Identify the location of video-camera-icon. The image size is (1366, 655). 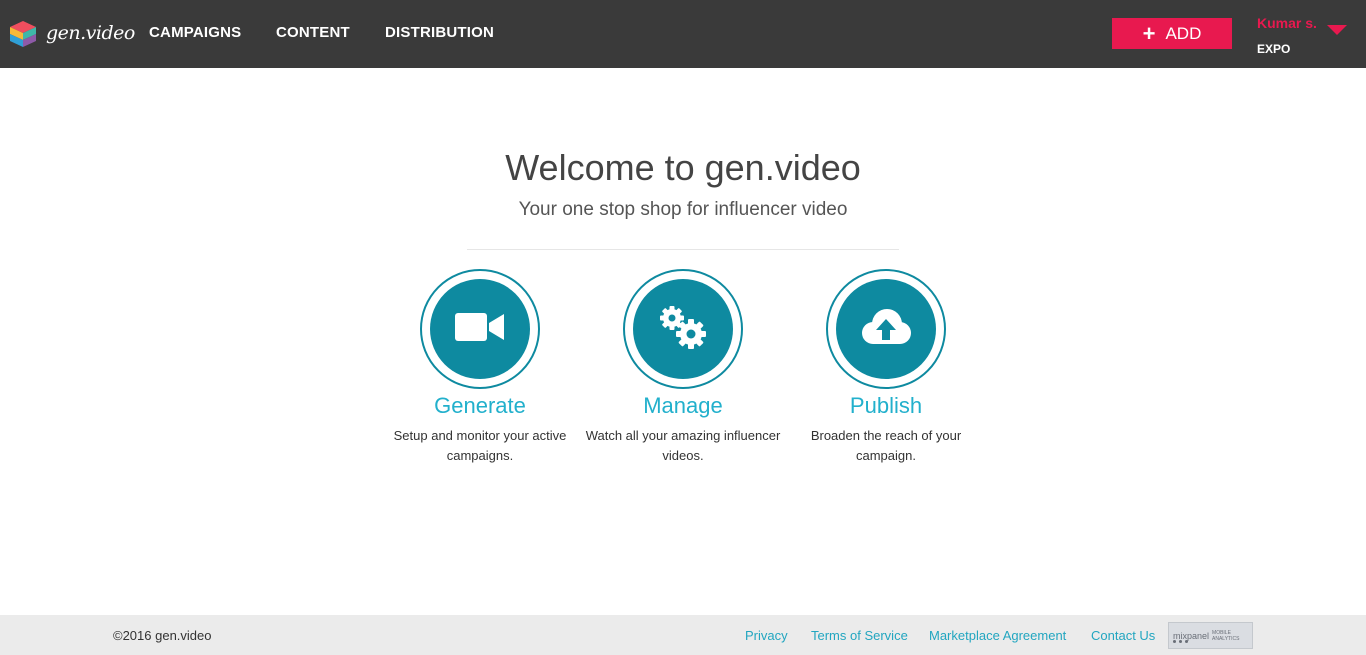
(480, 329).